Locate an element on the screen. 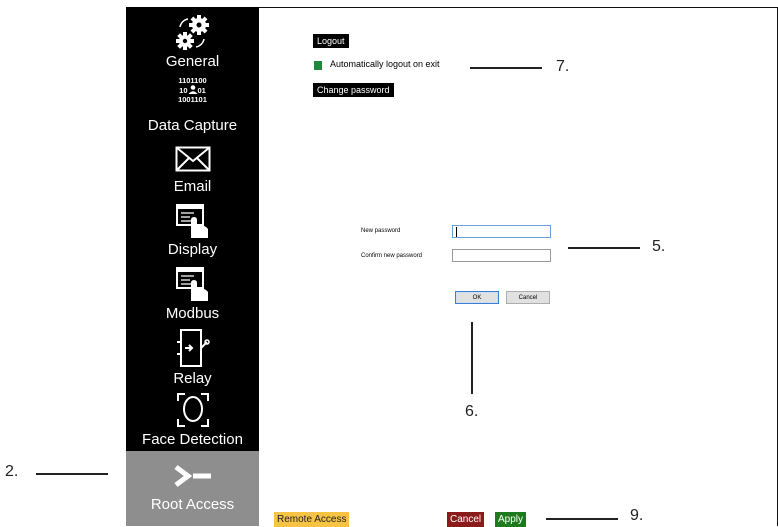  text-caret is located at coordinates (456, 232).